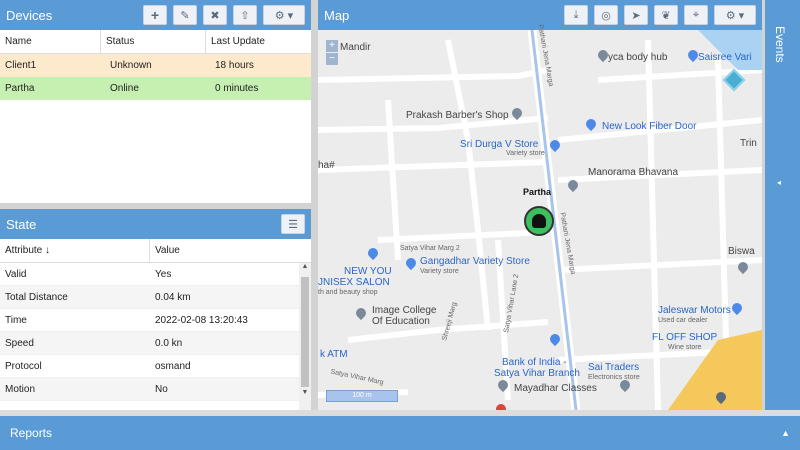 The height and width of the screenshot is (450, 800). Describe the element at coordinates (314, 205) in the screenshot. I see `vertical-splitter` at that location.